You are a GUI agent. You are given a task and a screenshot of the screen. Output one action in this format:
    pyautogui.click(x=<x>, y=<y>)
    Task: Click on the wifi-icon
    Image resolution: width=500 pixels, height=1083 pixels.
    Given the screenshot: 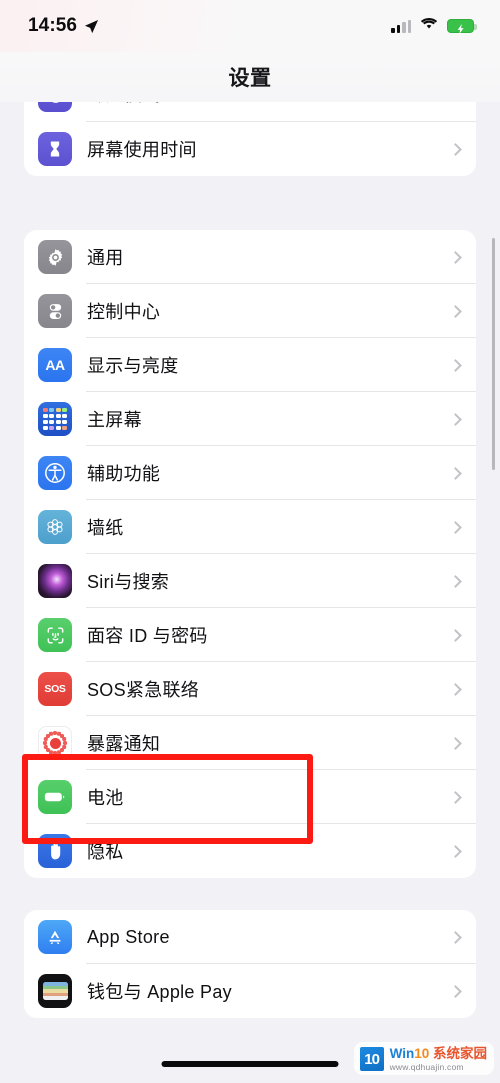 What is the action you would take?
    pyautogui.click(x=429, y=26)
    